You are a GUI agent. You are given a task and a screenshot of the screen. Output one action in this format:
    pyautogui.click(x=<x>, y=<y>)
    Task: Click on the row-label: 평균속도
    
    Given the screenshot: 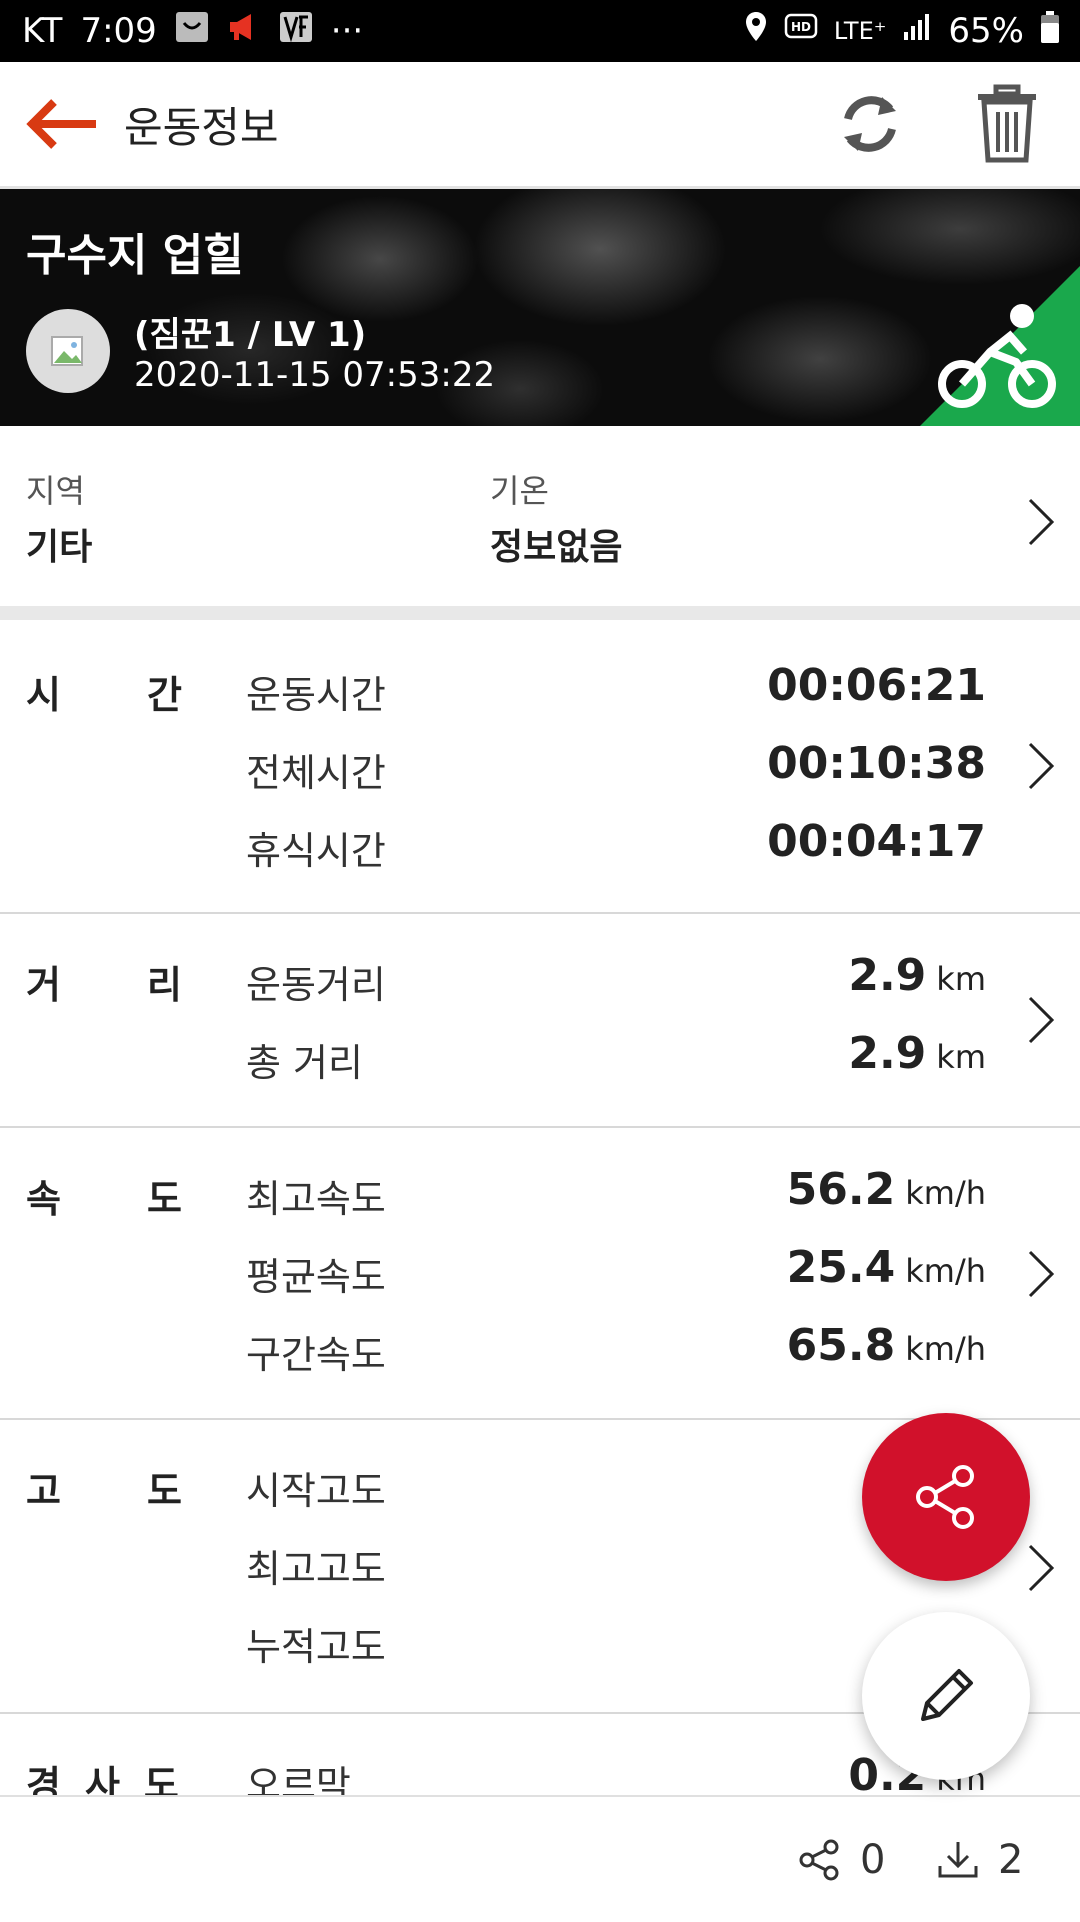 What is the action you would take?
    pyautogui.click(x=316, y=1277)
    